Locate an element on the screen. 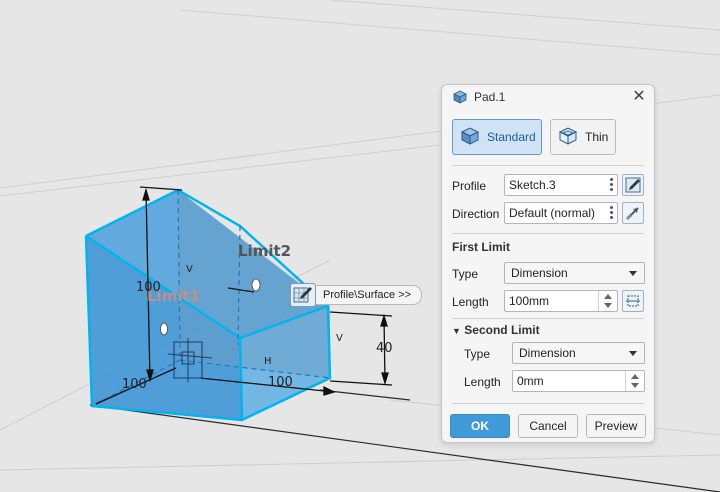 The width and height of the screenshot is (720, 492). thin-mode-label: Thin is located at coordinates (597, 137).